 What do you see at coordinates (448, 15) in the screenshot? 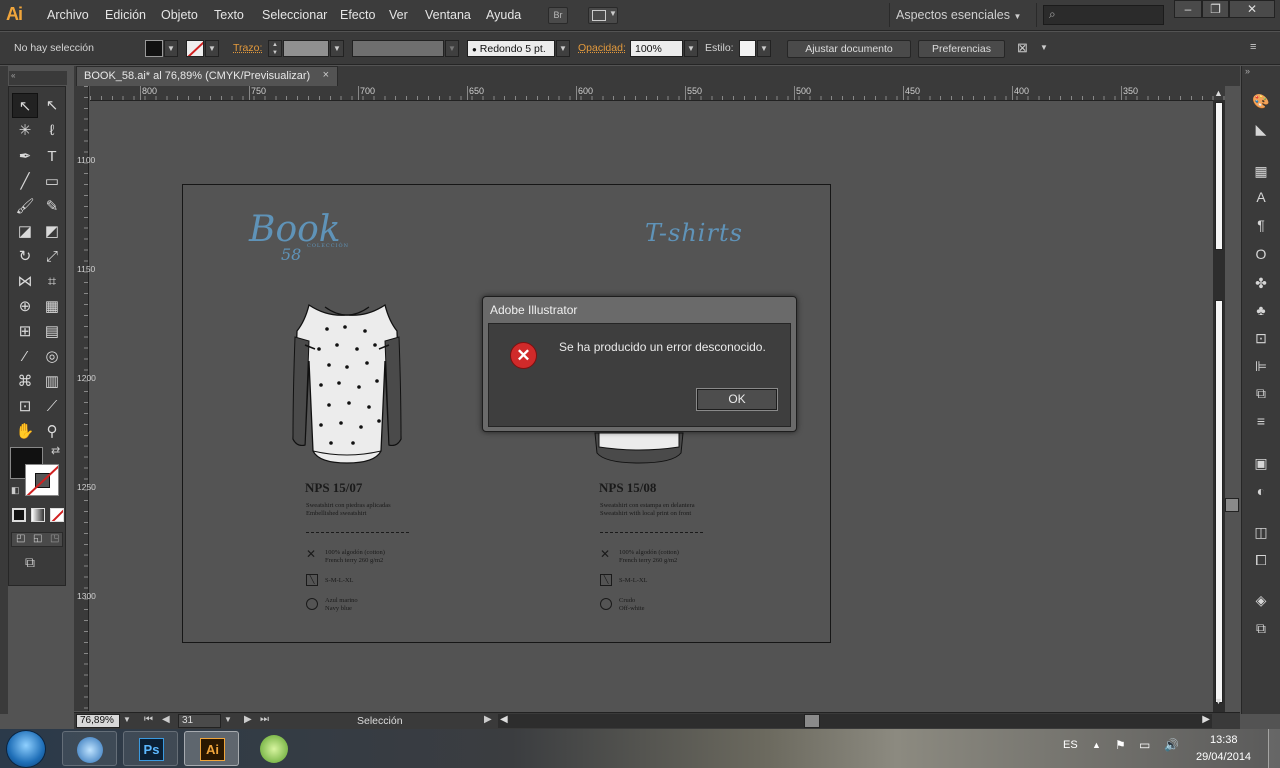
I see `menu-ventana: Ventana` at bounding box center [448, 15].